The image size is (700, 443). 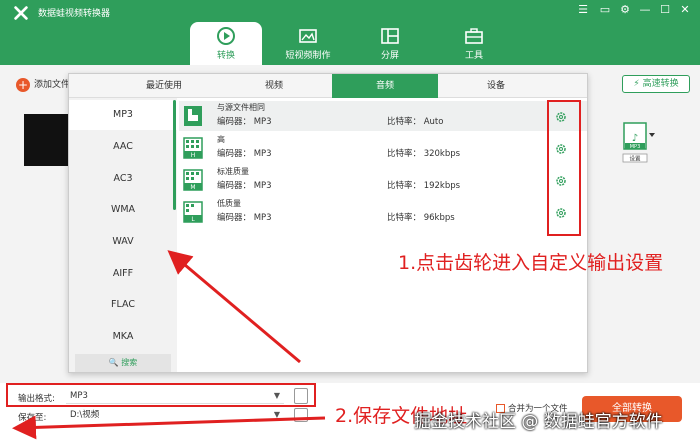 What do you see at coordinates (193, 212) in the screenshot?
I see `low-quality-icon: L` at bounding box center [193, 212].